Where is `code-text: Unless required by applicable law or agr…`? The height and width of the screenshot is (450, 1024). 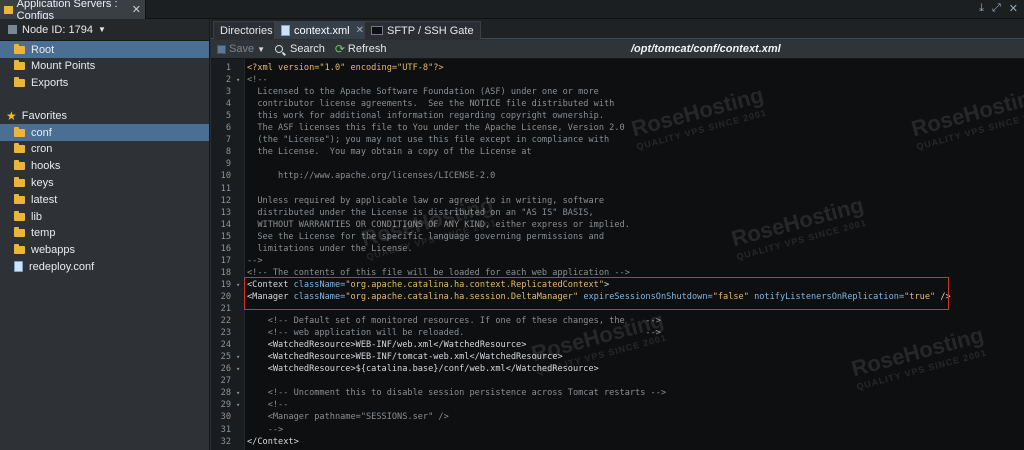 code-text: Unless required by applicable law or agr… is located at coordinates (425, 201).